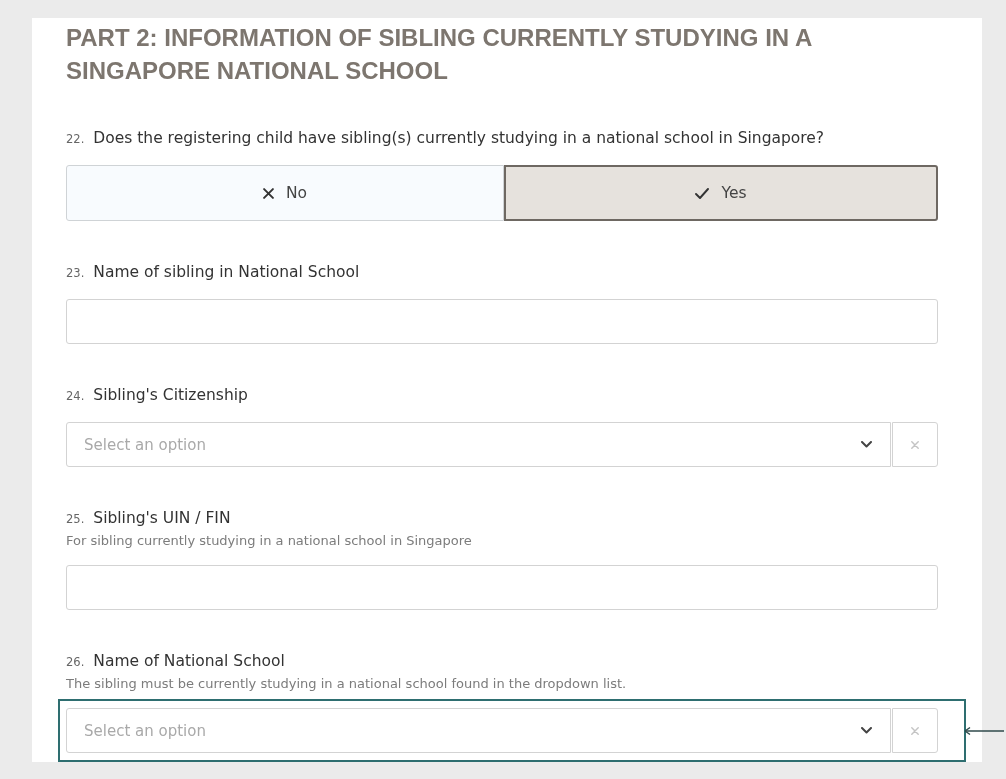 The width and height of the screenshot is (1006, 779). I want to click on question-number: 23., so click(75, 273).